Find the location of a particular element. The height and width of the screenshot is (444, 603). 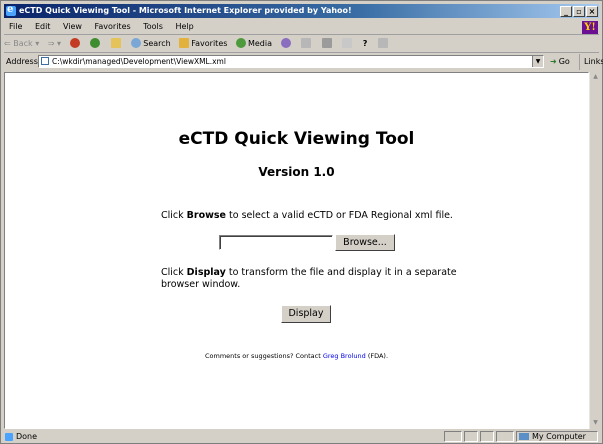

menu-edit: Edit is located at coordinates (43, 27).